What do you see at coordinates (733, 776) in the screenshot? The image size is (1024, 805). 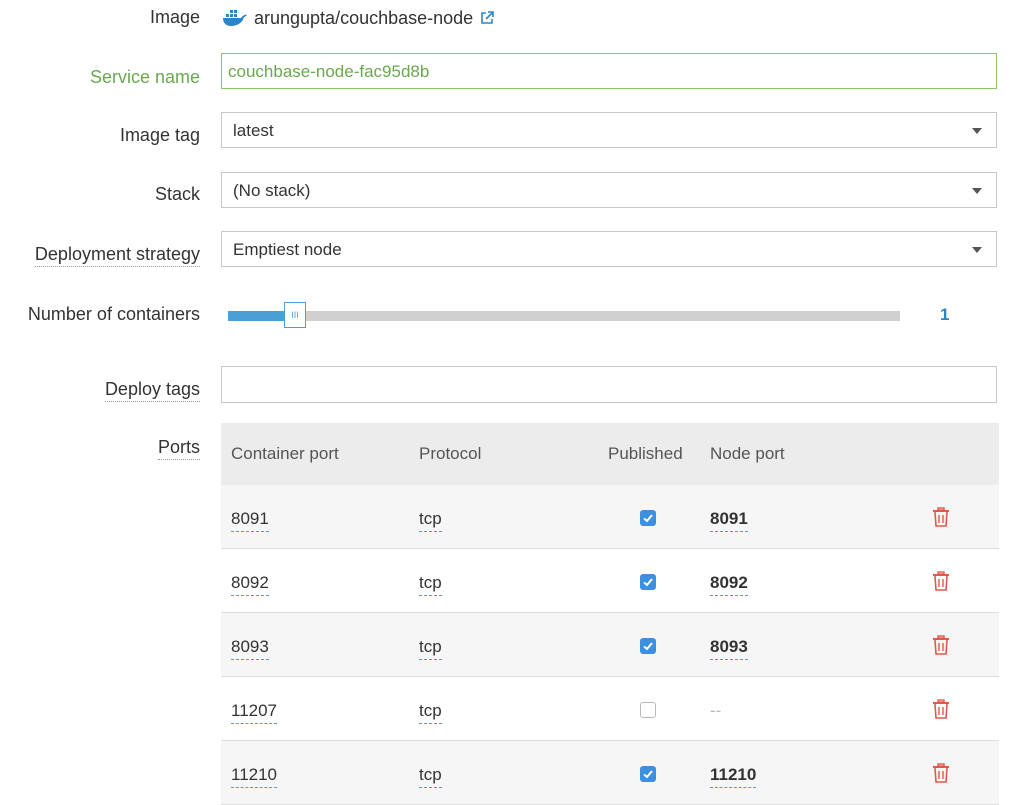 I see `node-port-value: 11210` at bounding box center [733, 776].